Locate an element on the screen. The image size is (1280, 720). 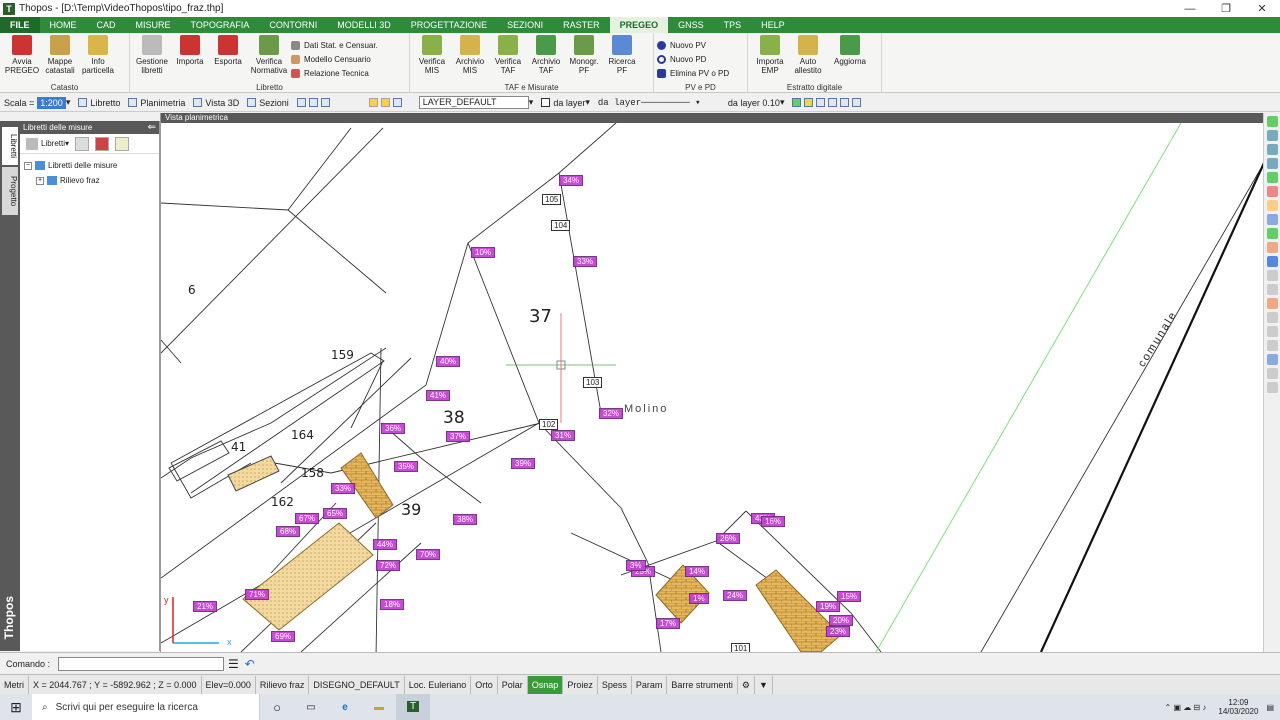
libretti-dropdown: Libretti is located at coordinates (53, 143).